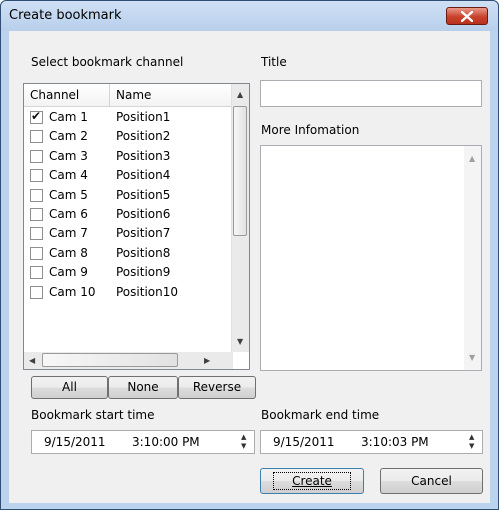 The height and width of the screenshot is (510, 499). I want to click on list-horizontal-scrollbar: ◀ ▶, so click(128, 360).